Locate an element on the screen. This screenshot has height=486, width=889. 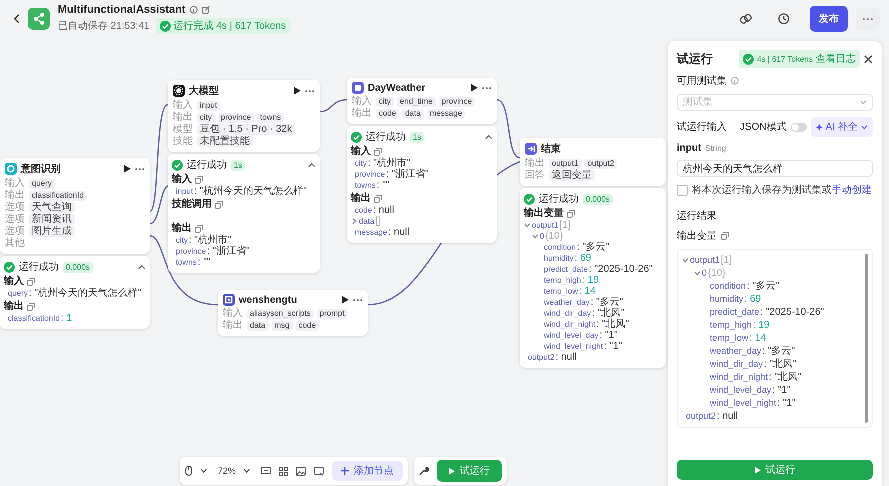
variable-name: weather_day is located at coordinates (567, 302).